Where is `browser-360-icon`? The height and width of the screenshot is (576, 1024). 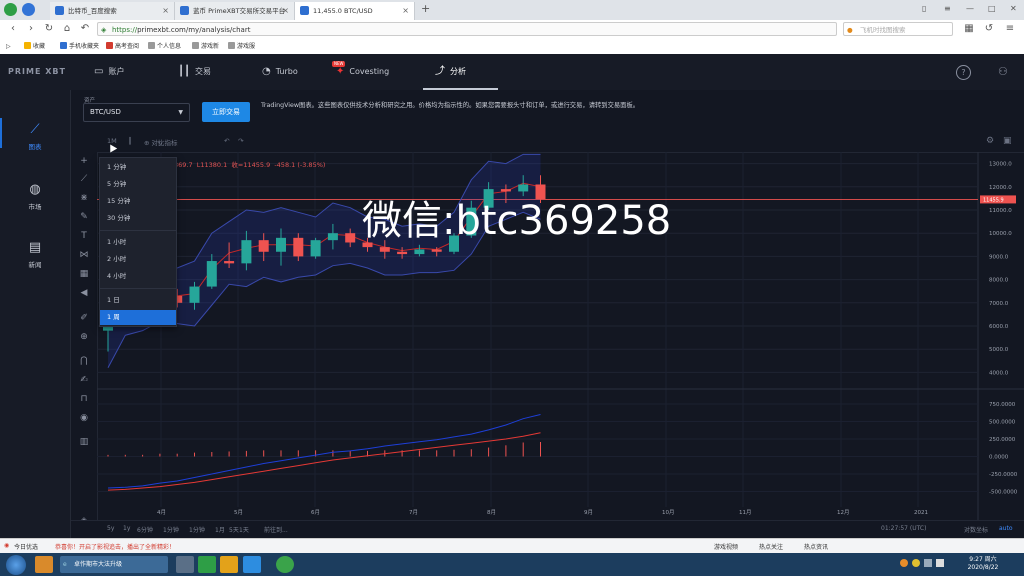 browser-360-icon is located at coordinates (285, 564).